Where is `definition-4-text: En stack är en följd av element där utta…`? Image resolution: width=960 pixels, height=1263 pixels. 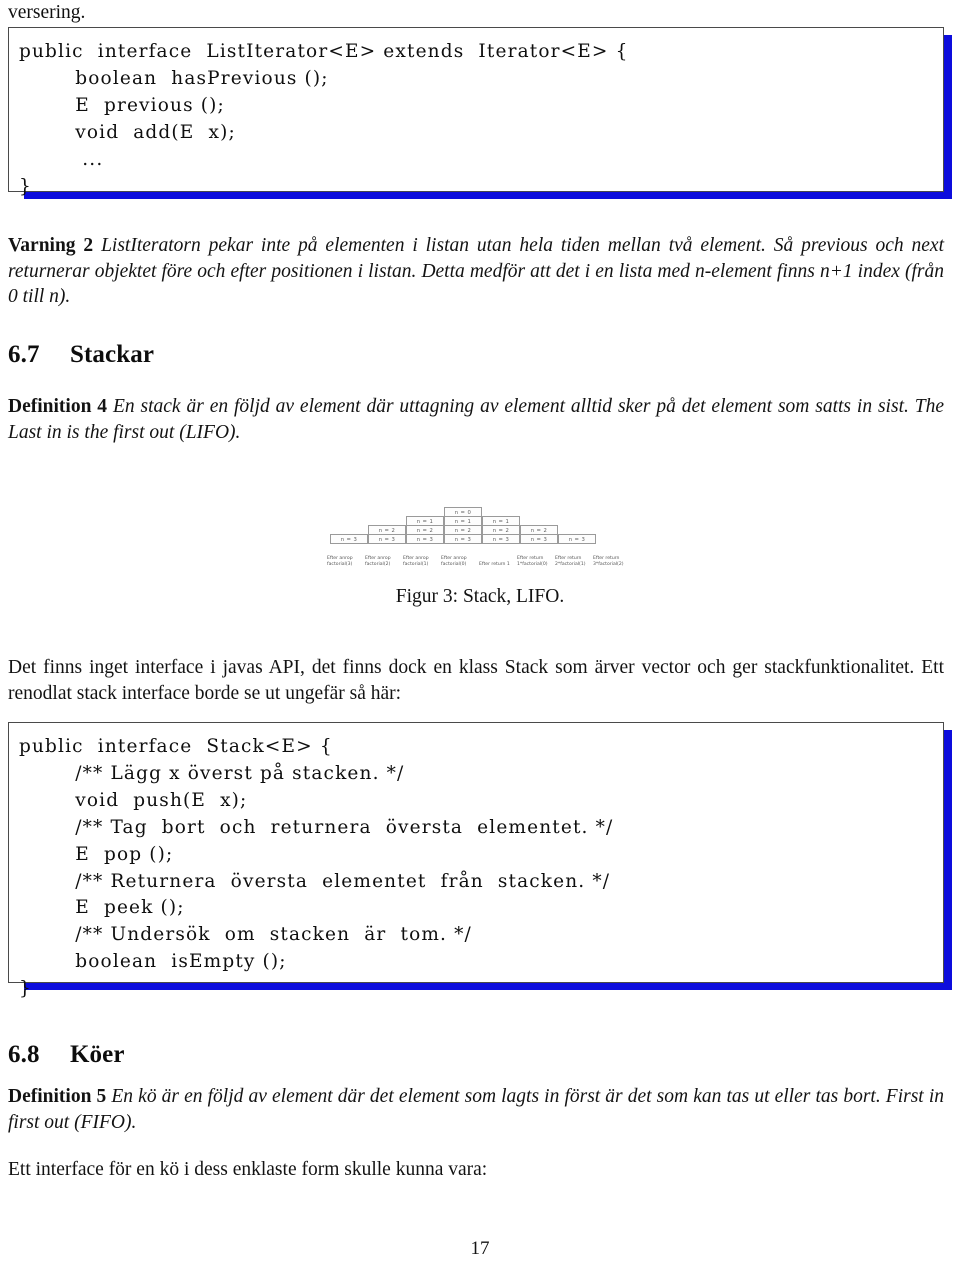 definition-4-text: En stack är en följd av element där utta… is located at coordinates (476, 419).